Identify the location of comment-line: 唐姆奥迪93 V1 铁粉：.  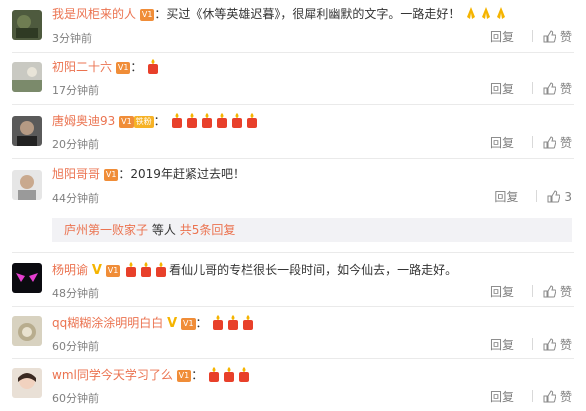
(156, 120).